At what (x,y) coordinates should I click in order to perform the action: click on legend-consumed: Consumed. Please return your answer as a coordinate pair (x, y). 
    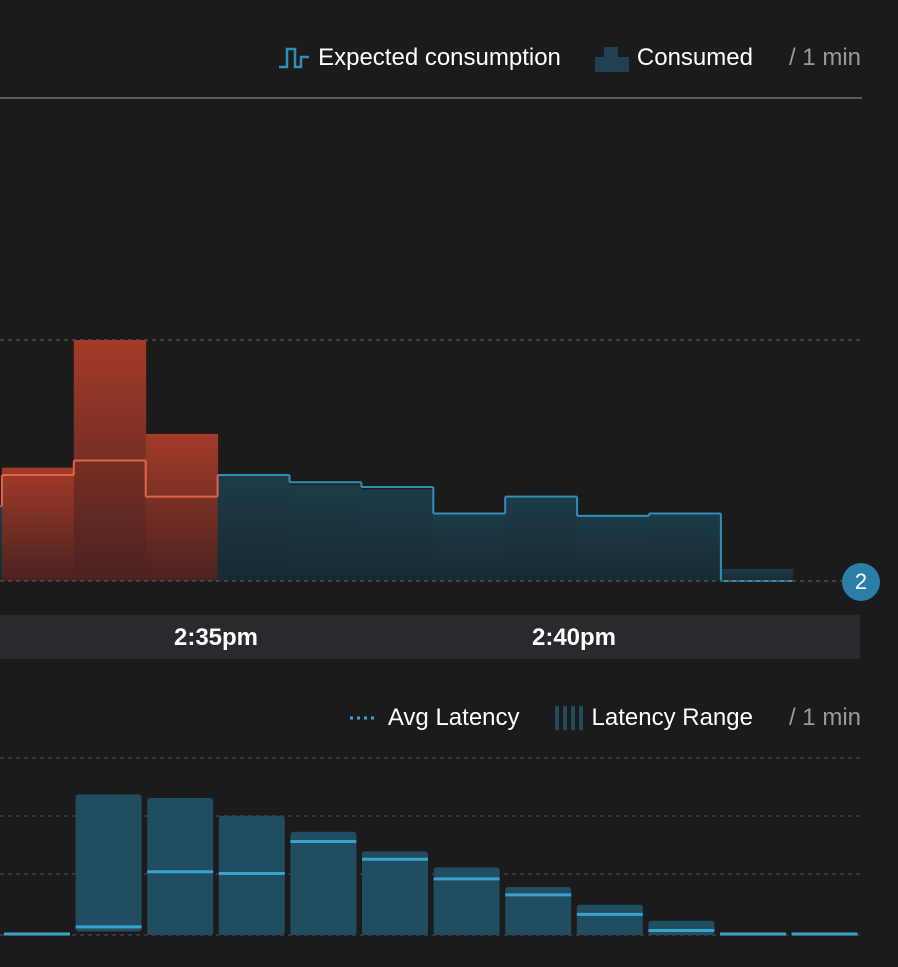
    Looking at the image, I should click on (673, 58).